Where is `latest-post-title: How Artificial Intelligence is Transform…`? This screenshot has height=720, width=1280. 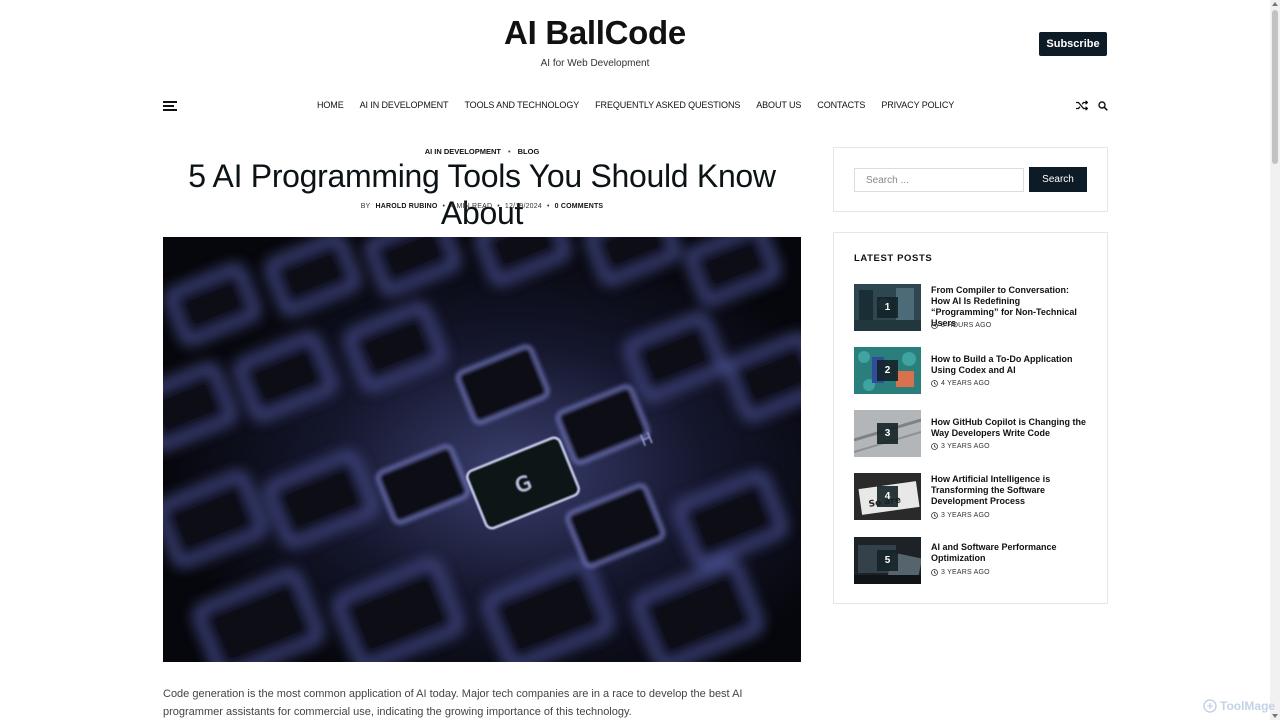 latest-post-title: How Artificial Intelligence is Transform… is located at coordinates (1010, 490).